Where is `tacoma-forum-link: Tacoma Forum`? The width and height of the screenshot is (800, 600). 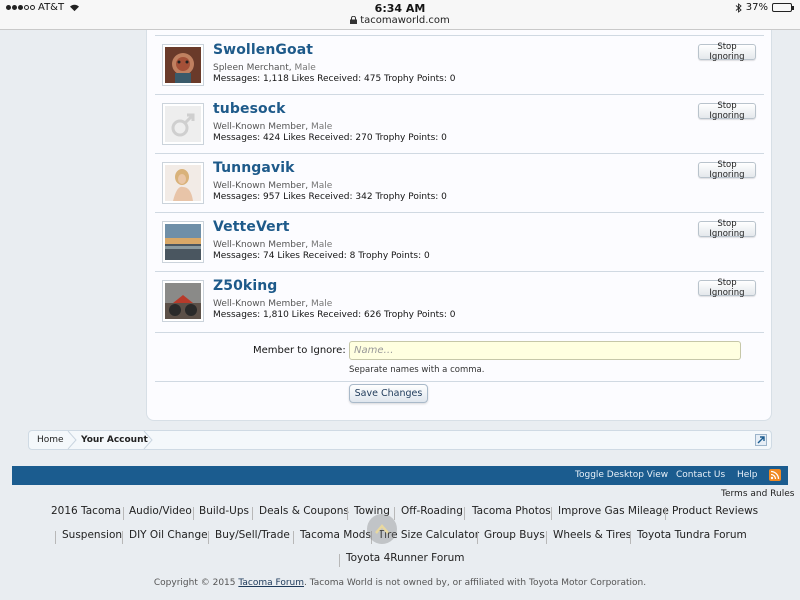
tacoma-forum-link: Tacoma Forum is located at coordinates (271, 583).